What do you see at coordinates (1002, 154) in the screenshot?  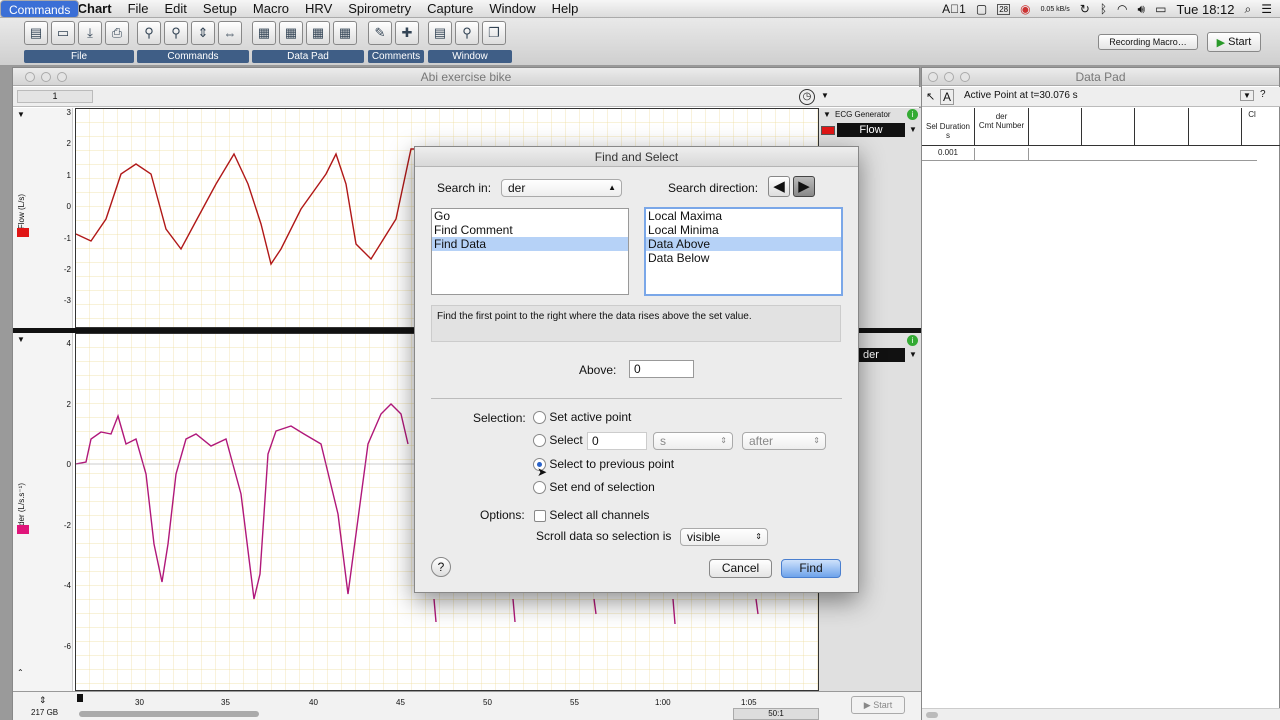 I see `dp-cell` at bounding box center [1002, 154].